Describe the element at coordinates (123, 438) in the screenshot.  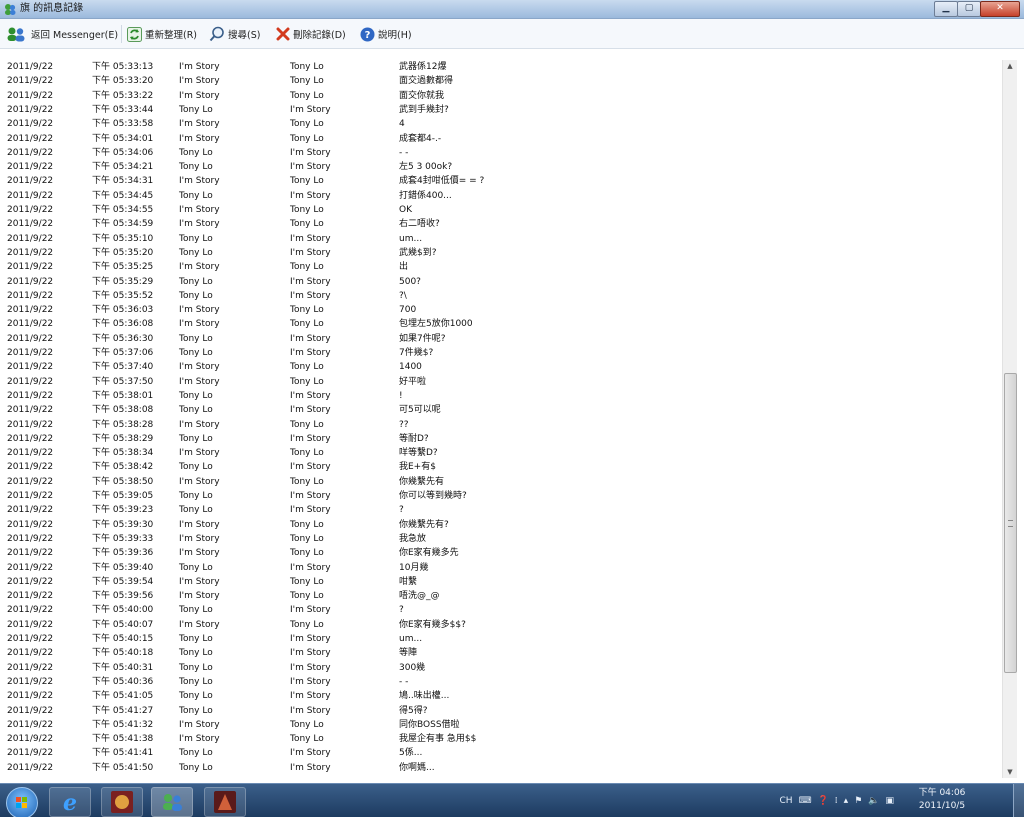
I see `log-cell-time: 下午 05:38:29` at that location.